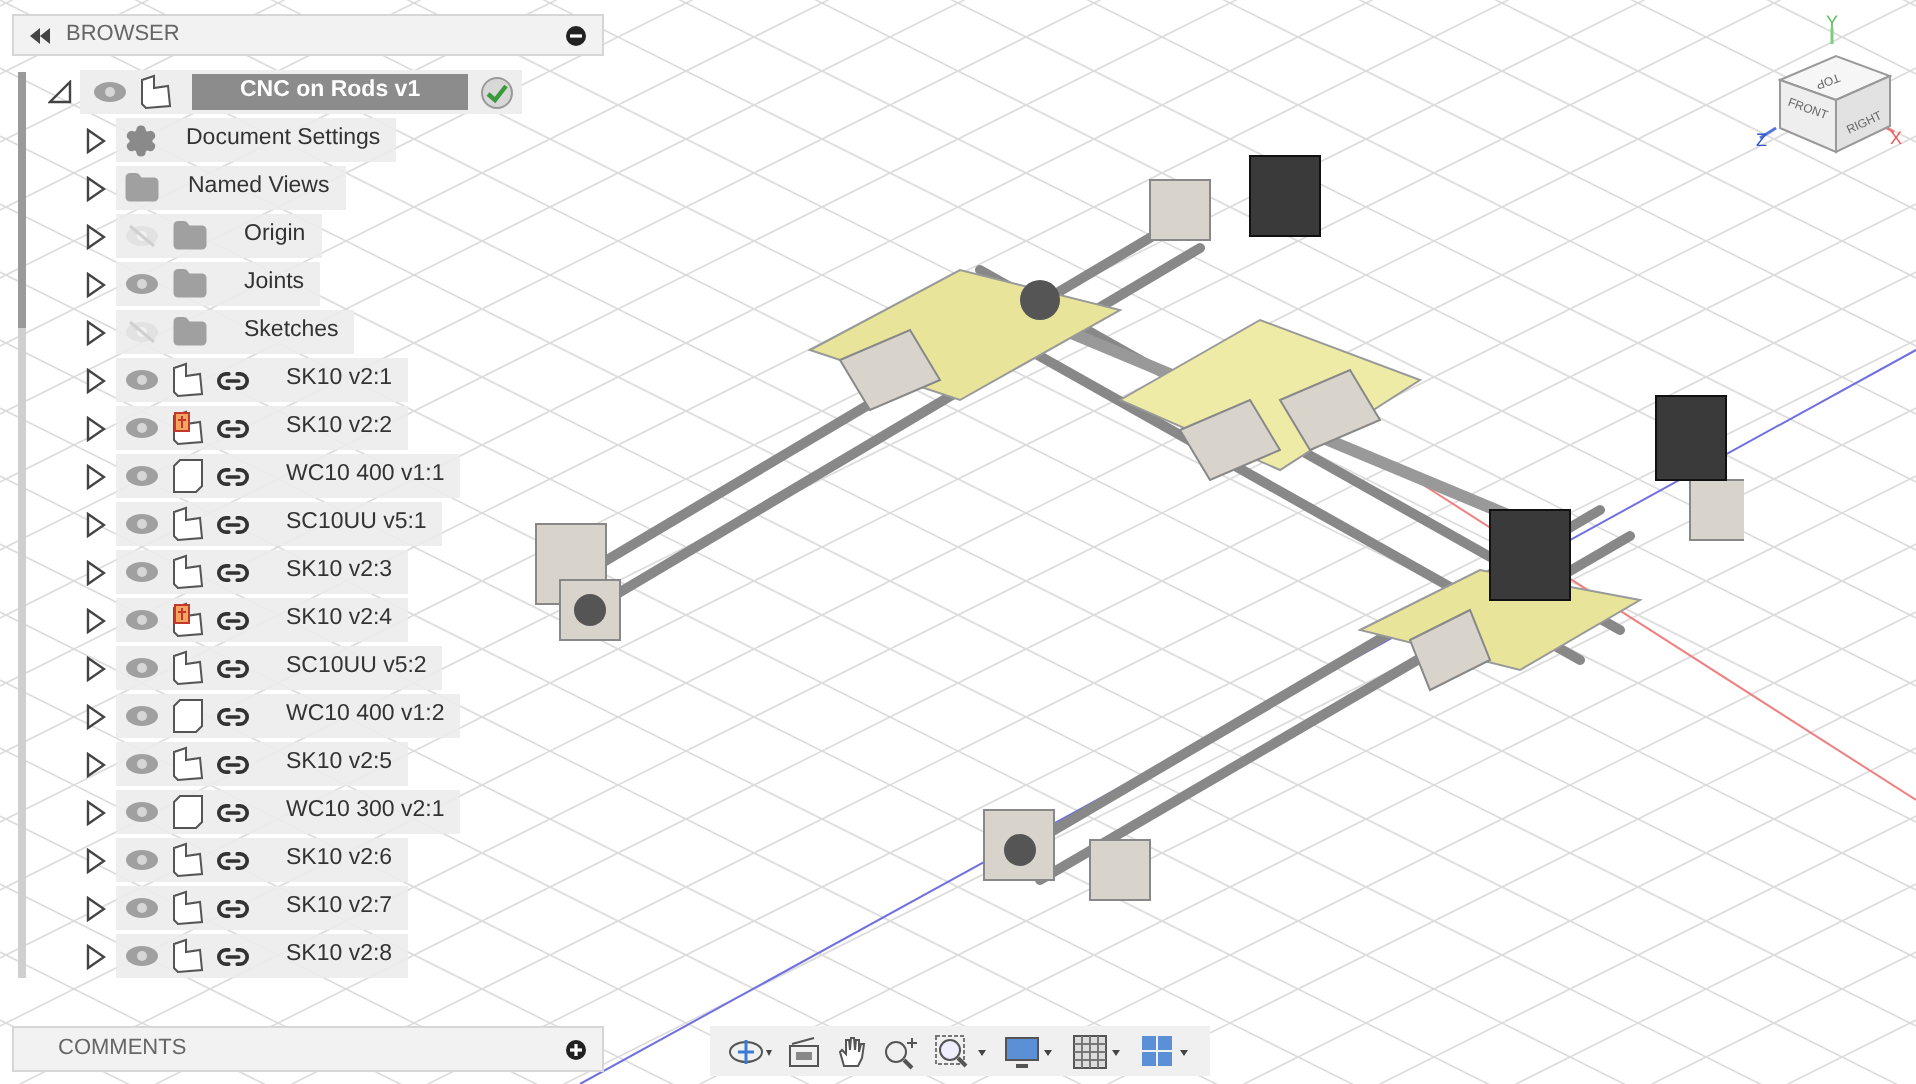 The image size is (1916, 1084). I want to click on gear-icon, so click(141, 140).